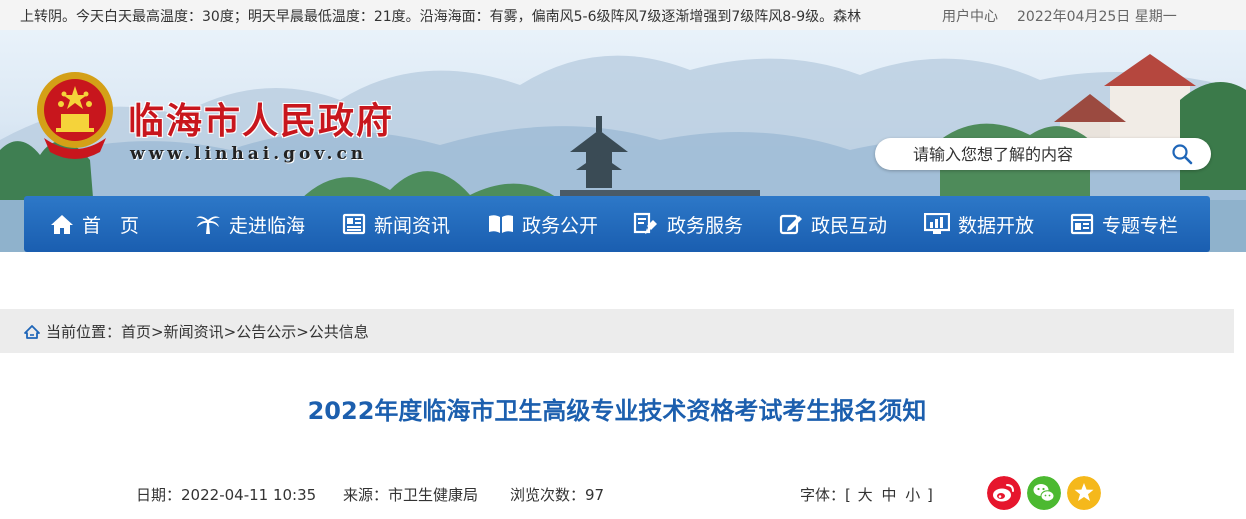 The height and width of the screenshot is (519, 1246). I want to click on edit-icon, so click(790, 224).